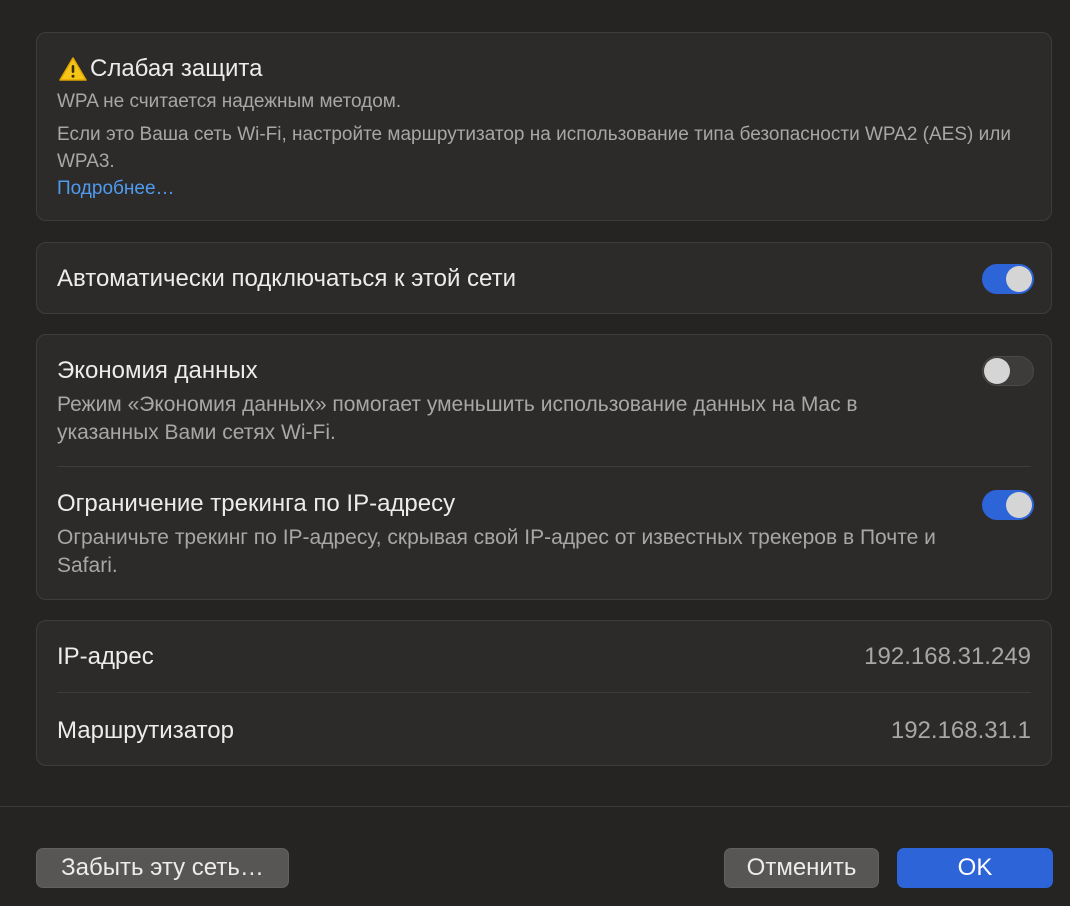  I want to click on low-data-mode-label: Экономия данных, so click(157, 370).